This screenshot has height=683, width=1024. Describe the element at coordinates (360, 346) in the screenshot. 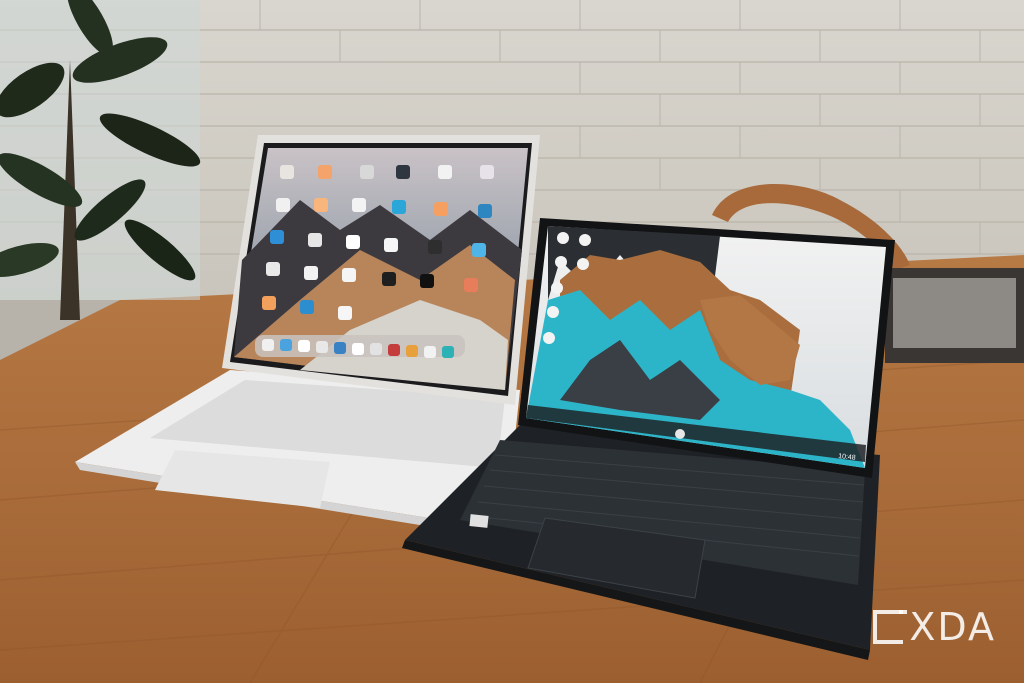

I see `ipad-dock` at that location.